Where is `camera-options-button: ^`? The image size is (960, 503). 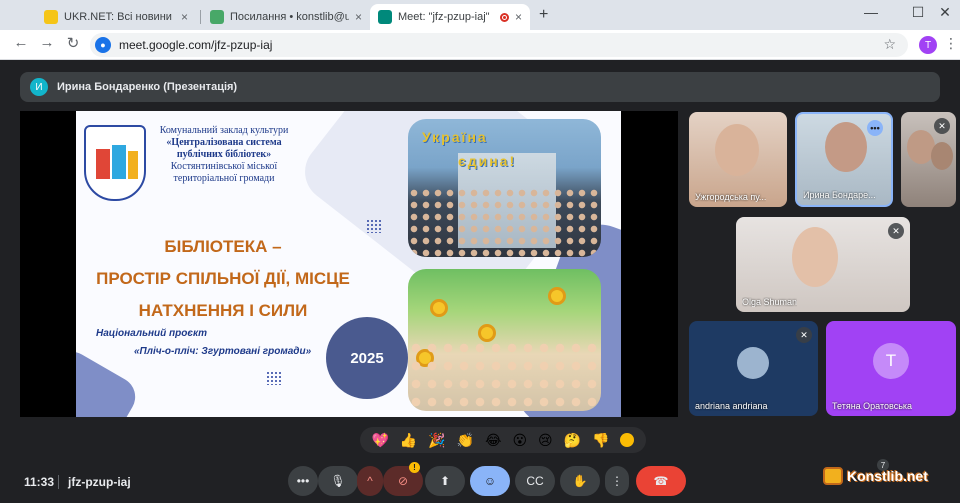 camera-options-button: ^ is located at coordinates (370, 481).